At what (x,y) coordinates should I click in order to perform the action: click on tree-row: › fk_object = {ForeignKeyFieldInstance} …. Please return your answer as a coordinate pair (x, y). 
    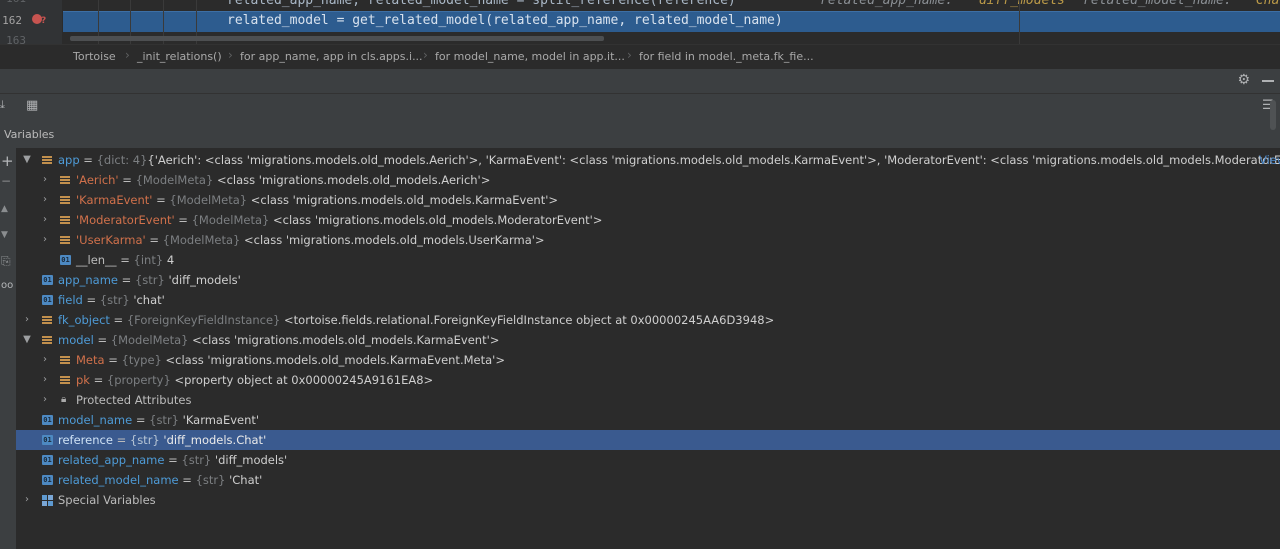
    Looking at the image, I should click on (648, 320).